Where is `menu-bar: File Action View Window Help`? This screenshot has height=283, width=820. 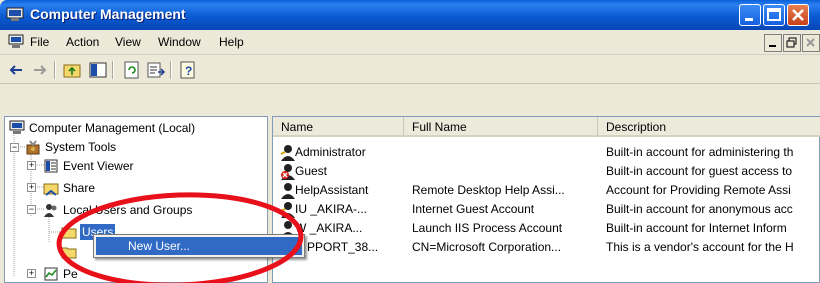
menu-bar: File Action View Window Help is located at coordinates (410, 42).